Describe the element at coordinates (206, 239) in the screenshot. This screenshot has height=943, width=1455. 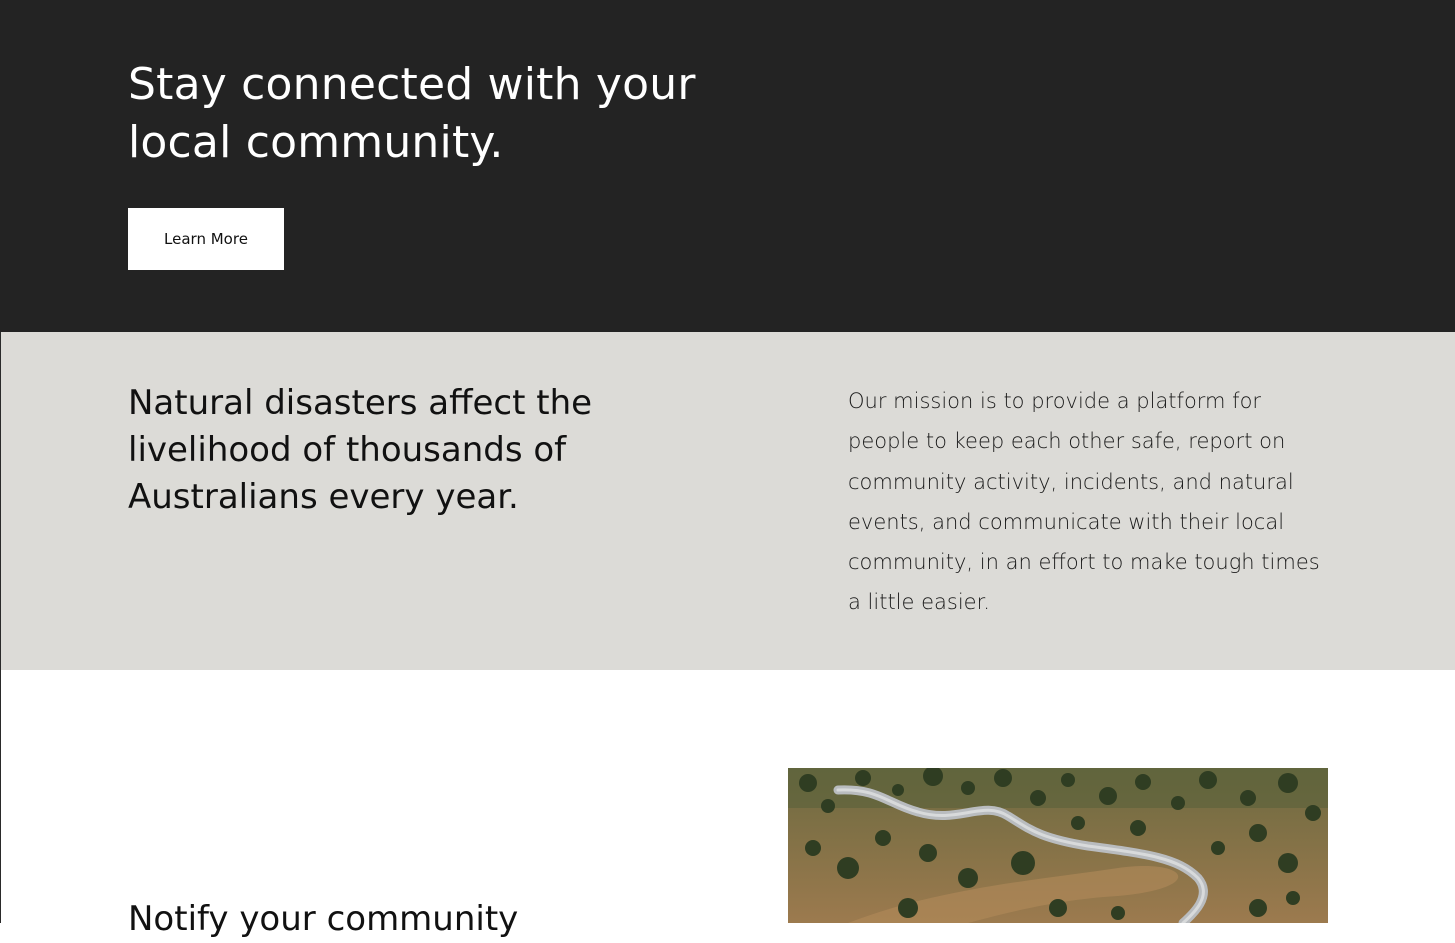
I see `learn-more-button: Learn More` at that location.